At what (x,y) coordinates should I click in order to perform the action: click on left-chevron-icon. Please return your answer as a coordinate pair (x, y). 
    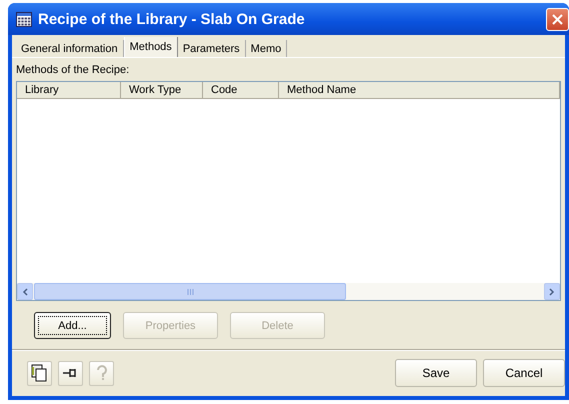
    Looking at the image, I should click on (25, 292).